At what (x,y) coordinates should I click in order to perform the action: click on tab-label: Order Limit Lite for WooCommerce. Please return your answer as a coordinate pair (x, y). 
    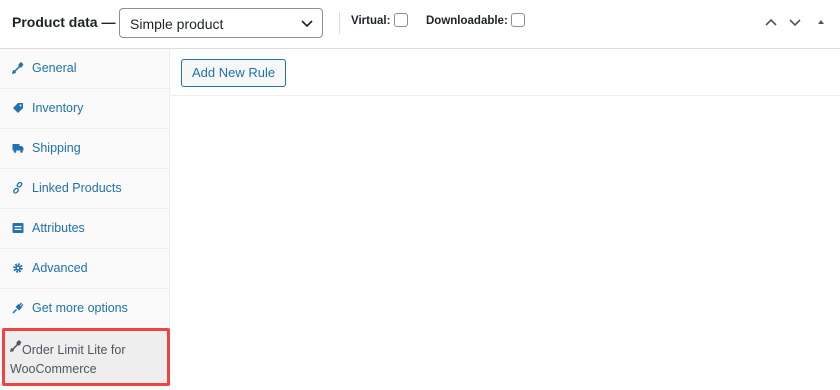
    Looking at the image, I should click on (68, 359).